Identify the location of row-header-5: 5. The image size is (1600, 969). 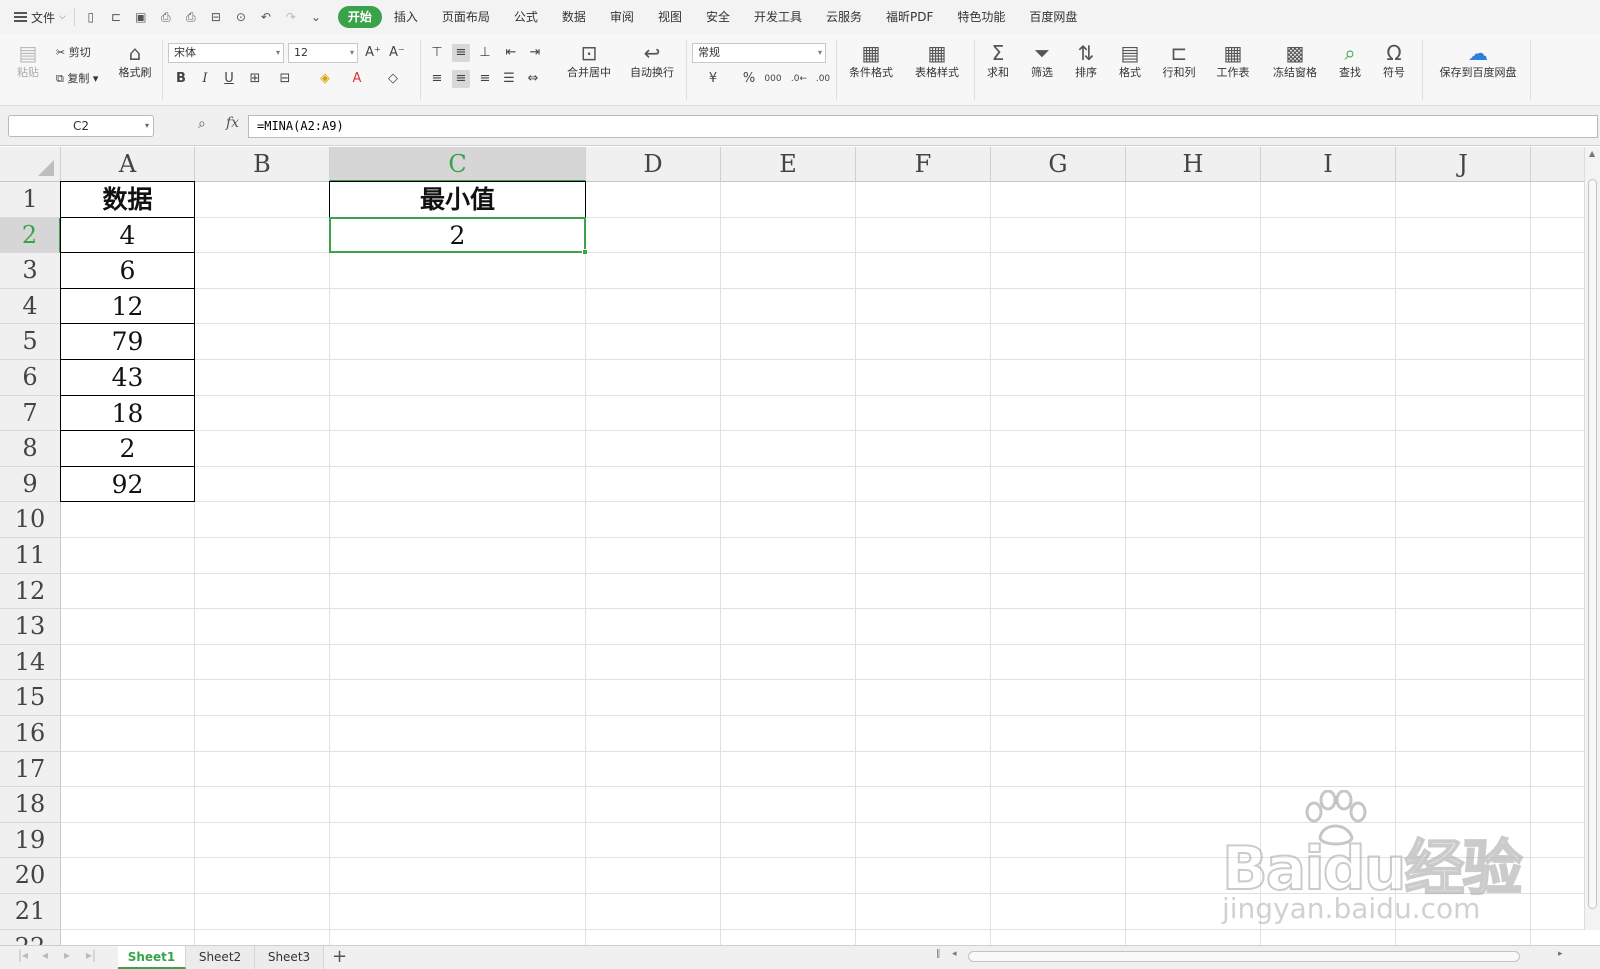
(30, 342).